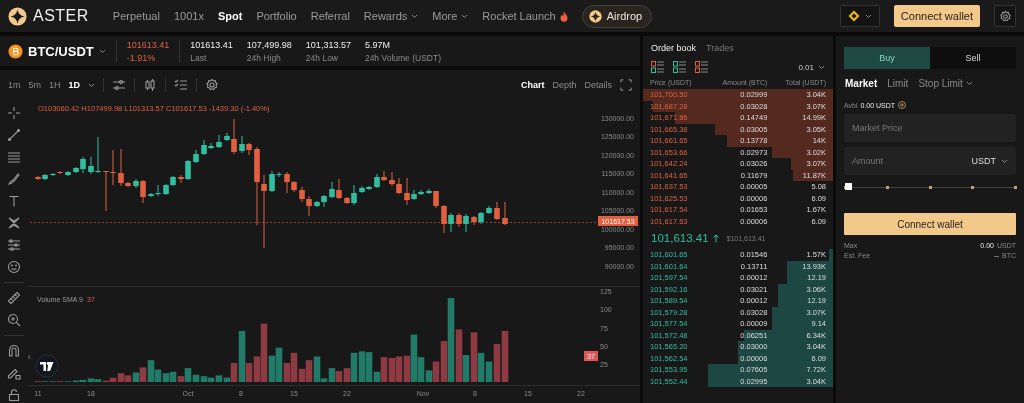 This screenshot has width=1024, height=403. What do you see at coordinates (136, 16) in the screenshot?
I see `nav-link: Perpetual` at bounding box center [136, 16].